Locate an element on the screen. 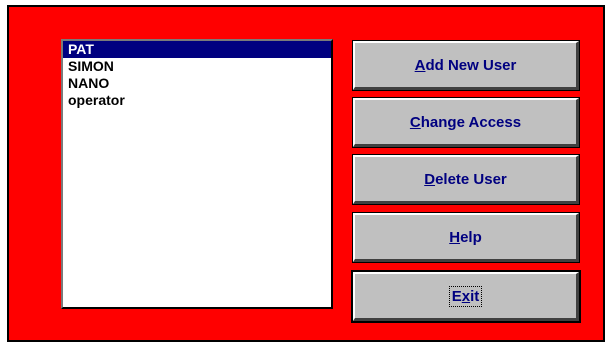 The height and width of the screenshot is (348, 612). delete-user-button-label: Delete User is located at coordinates (465, 179).